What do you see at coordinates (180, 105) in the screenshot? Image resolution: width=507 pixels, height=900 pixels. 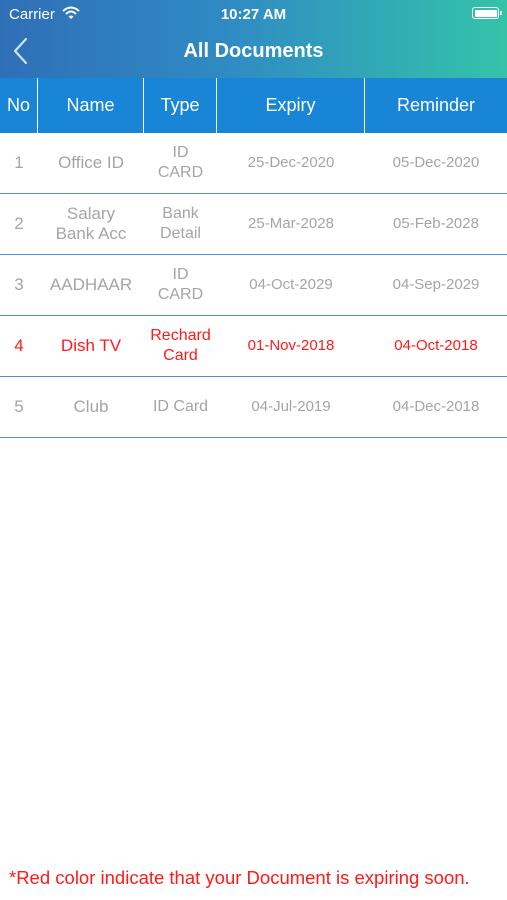 I see `column-header-type: Type` at bounding box center [180, 105].